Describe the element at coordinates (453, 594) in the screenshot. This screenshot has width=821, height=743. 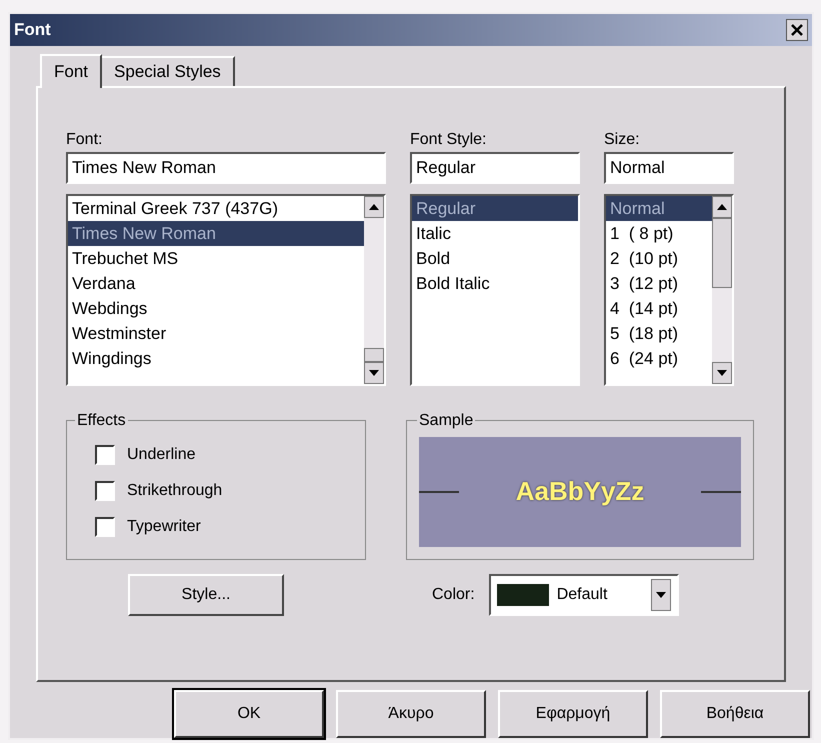
I see `color-label: Color:` at that location.